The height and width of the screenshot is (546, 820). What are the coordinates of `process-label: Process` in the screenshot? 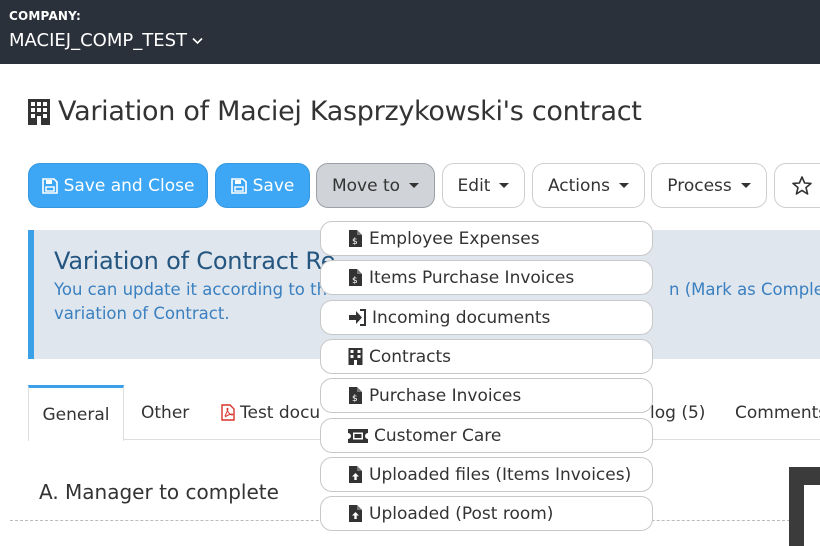 It's located at (699, 185).